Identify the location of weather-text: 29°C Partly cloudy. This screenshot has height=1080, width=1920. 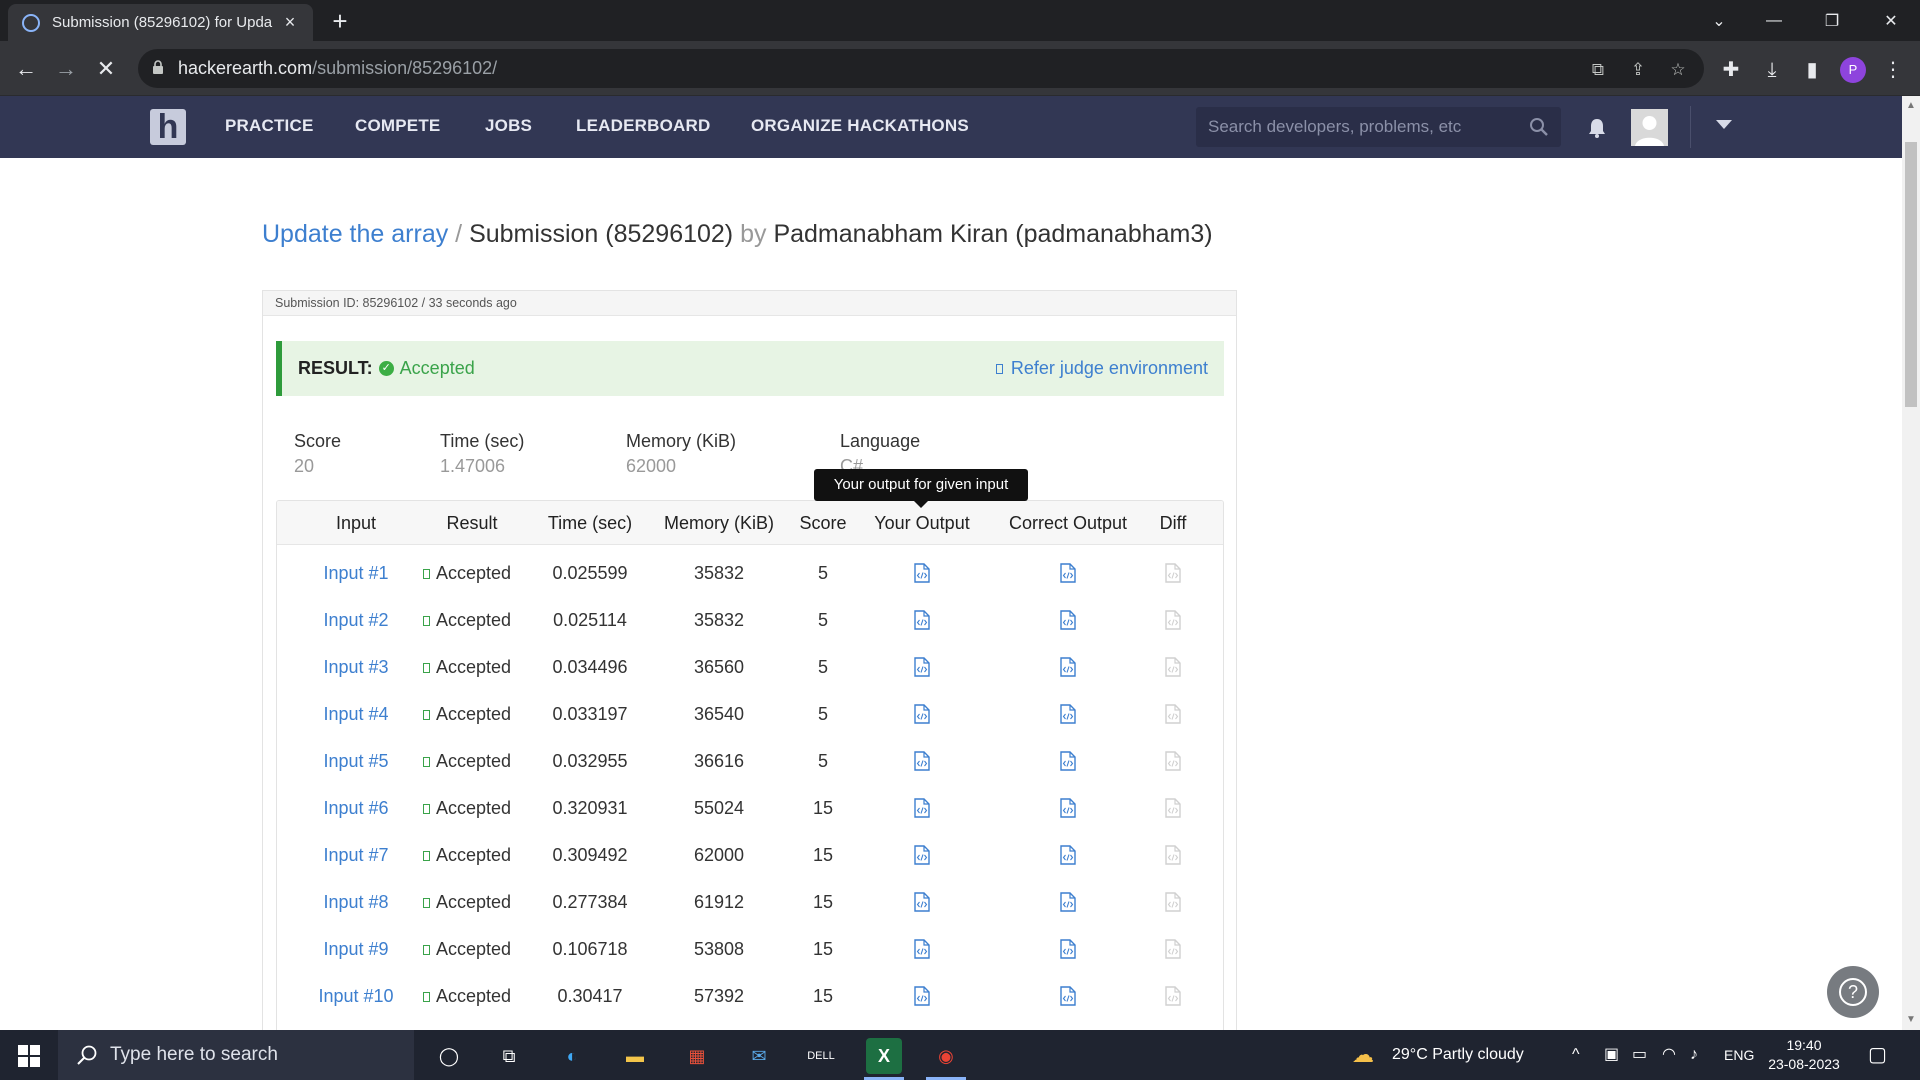
(1458, 1055).